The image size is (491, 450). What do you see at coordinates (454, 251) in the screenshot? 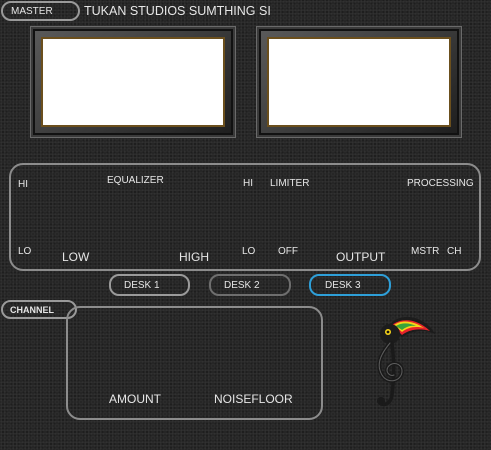
I see `processing-ch-label: CH` at bounding box center [454, 251].